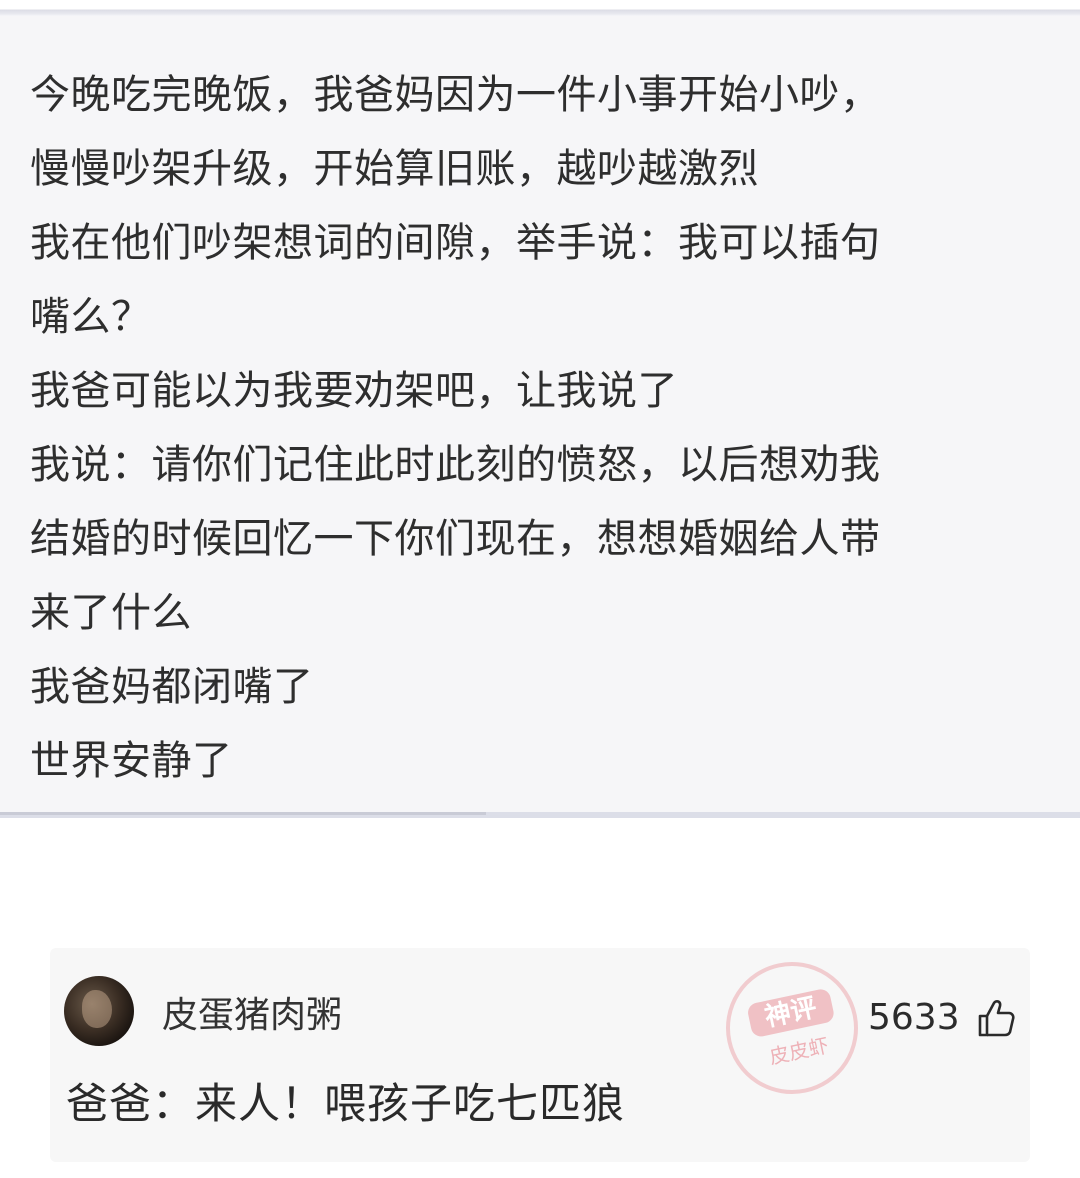 Image resolution: width=1080 pixels, height=1178 pixels. Describe the element at coordinates (996, 1018) in the screenshot. I see `thumbs-up-icon` at that location.